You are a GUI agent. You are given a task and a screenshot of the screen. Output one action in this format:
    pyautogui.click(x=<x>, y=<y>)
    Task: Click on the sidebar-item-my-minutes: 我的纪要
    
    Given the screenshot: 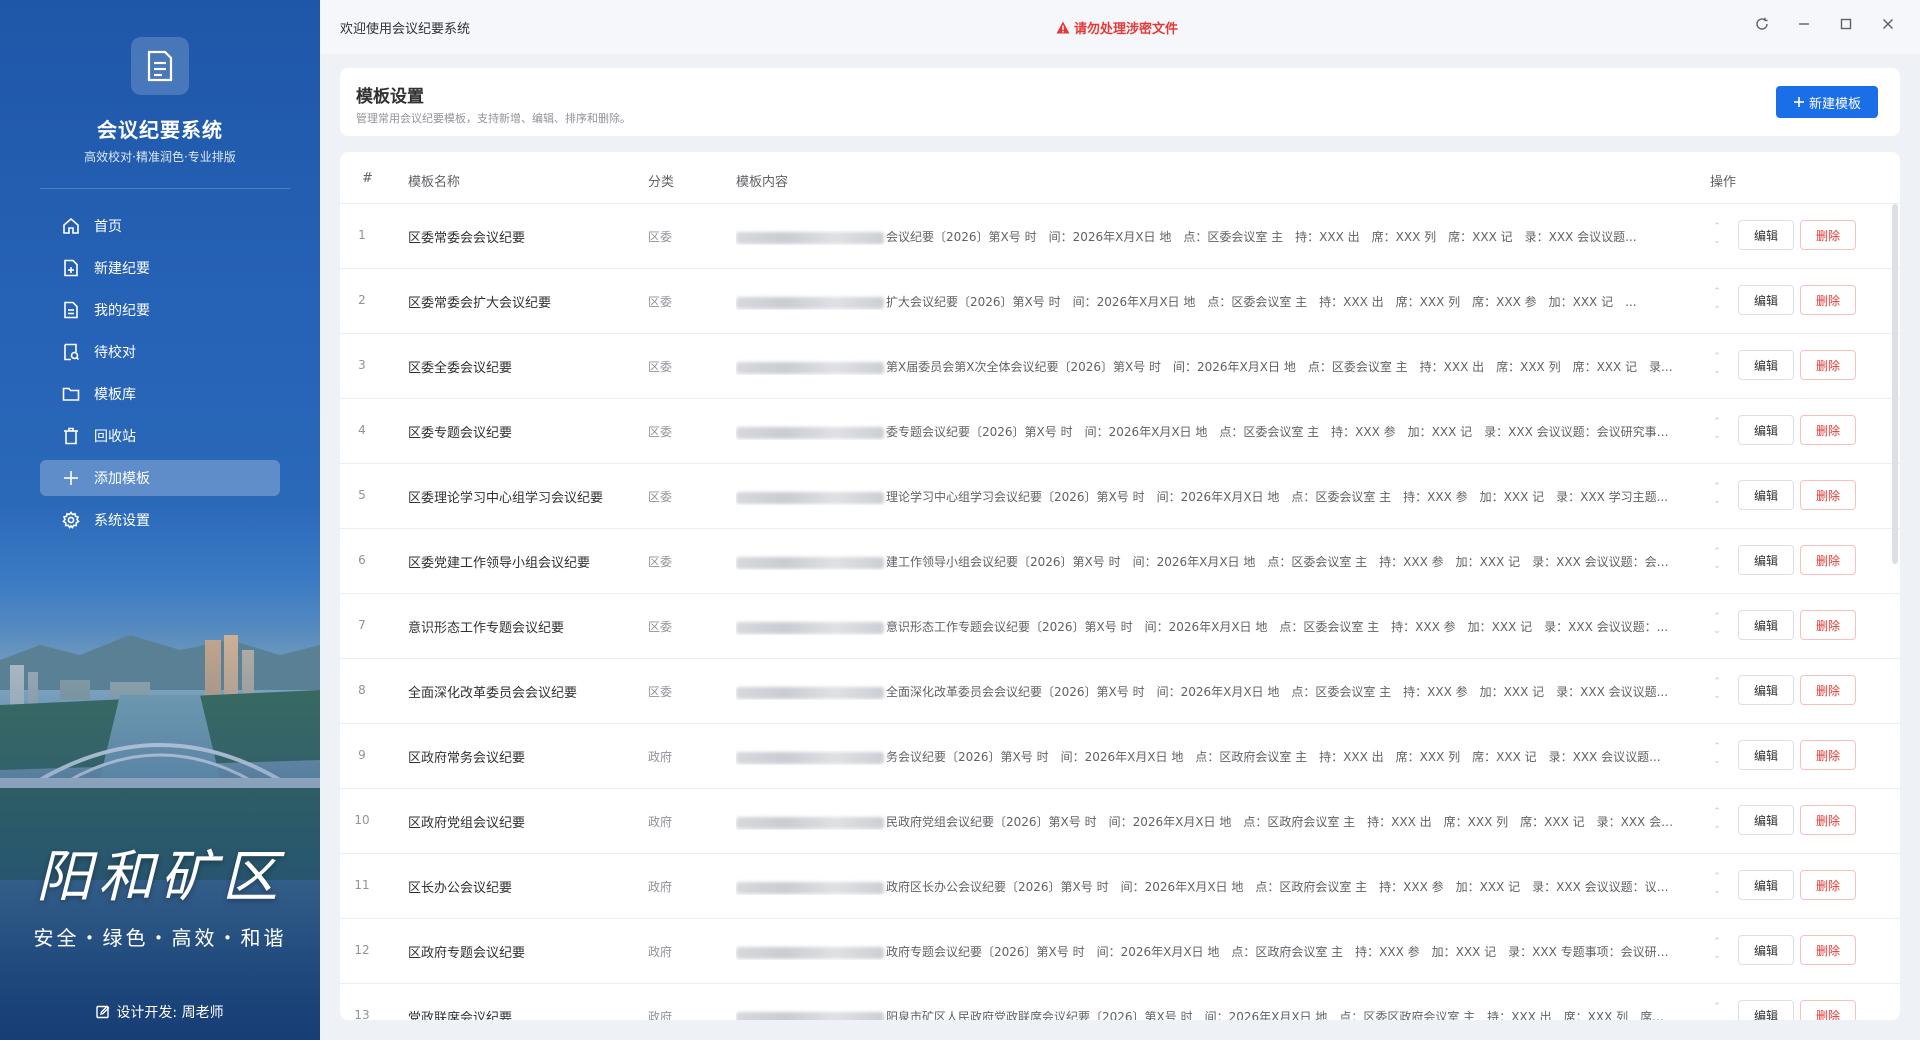 What is the action you would take?
    pyautogui.click(x=160, y=310)
    